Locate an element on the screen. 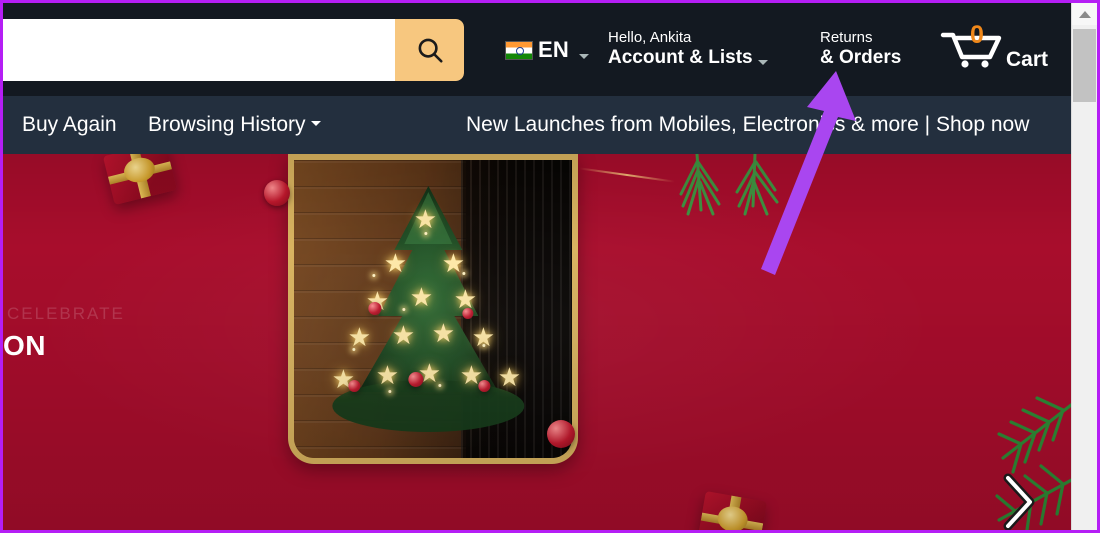  banner-copy: CELEBRATE ON is located at coordinates (64, 333).